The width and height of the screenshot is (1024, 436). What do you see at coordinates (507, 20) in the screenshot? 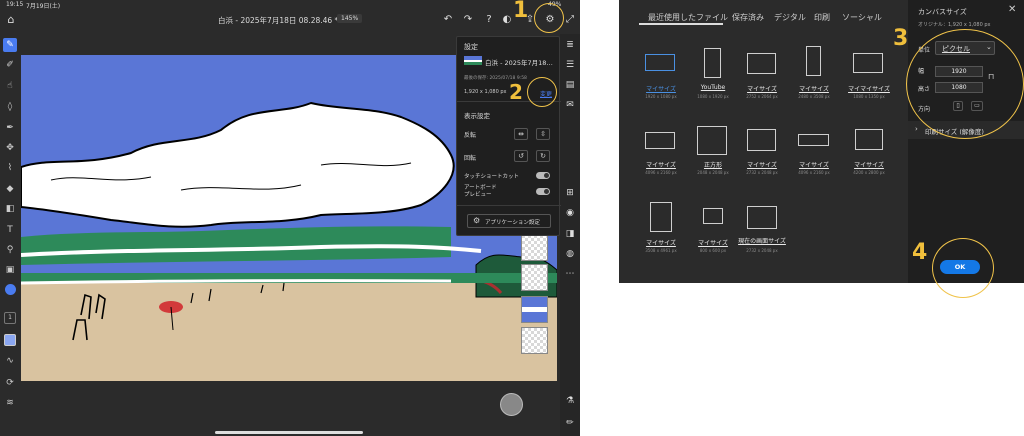
I see `share-user-icon: ◐` at bounding box center [507, 20].